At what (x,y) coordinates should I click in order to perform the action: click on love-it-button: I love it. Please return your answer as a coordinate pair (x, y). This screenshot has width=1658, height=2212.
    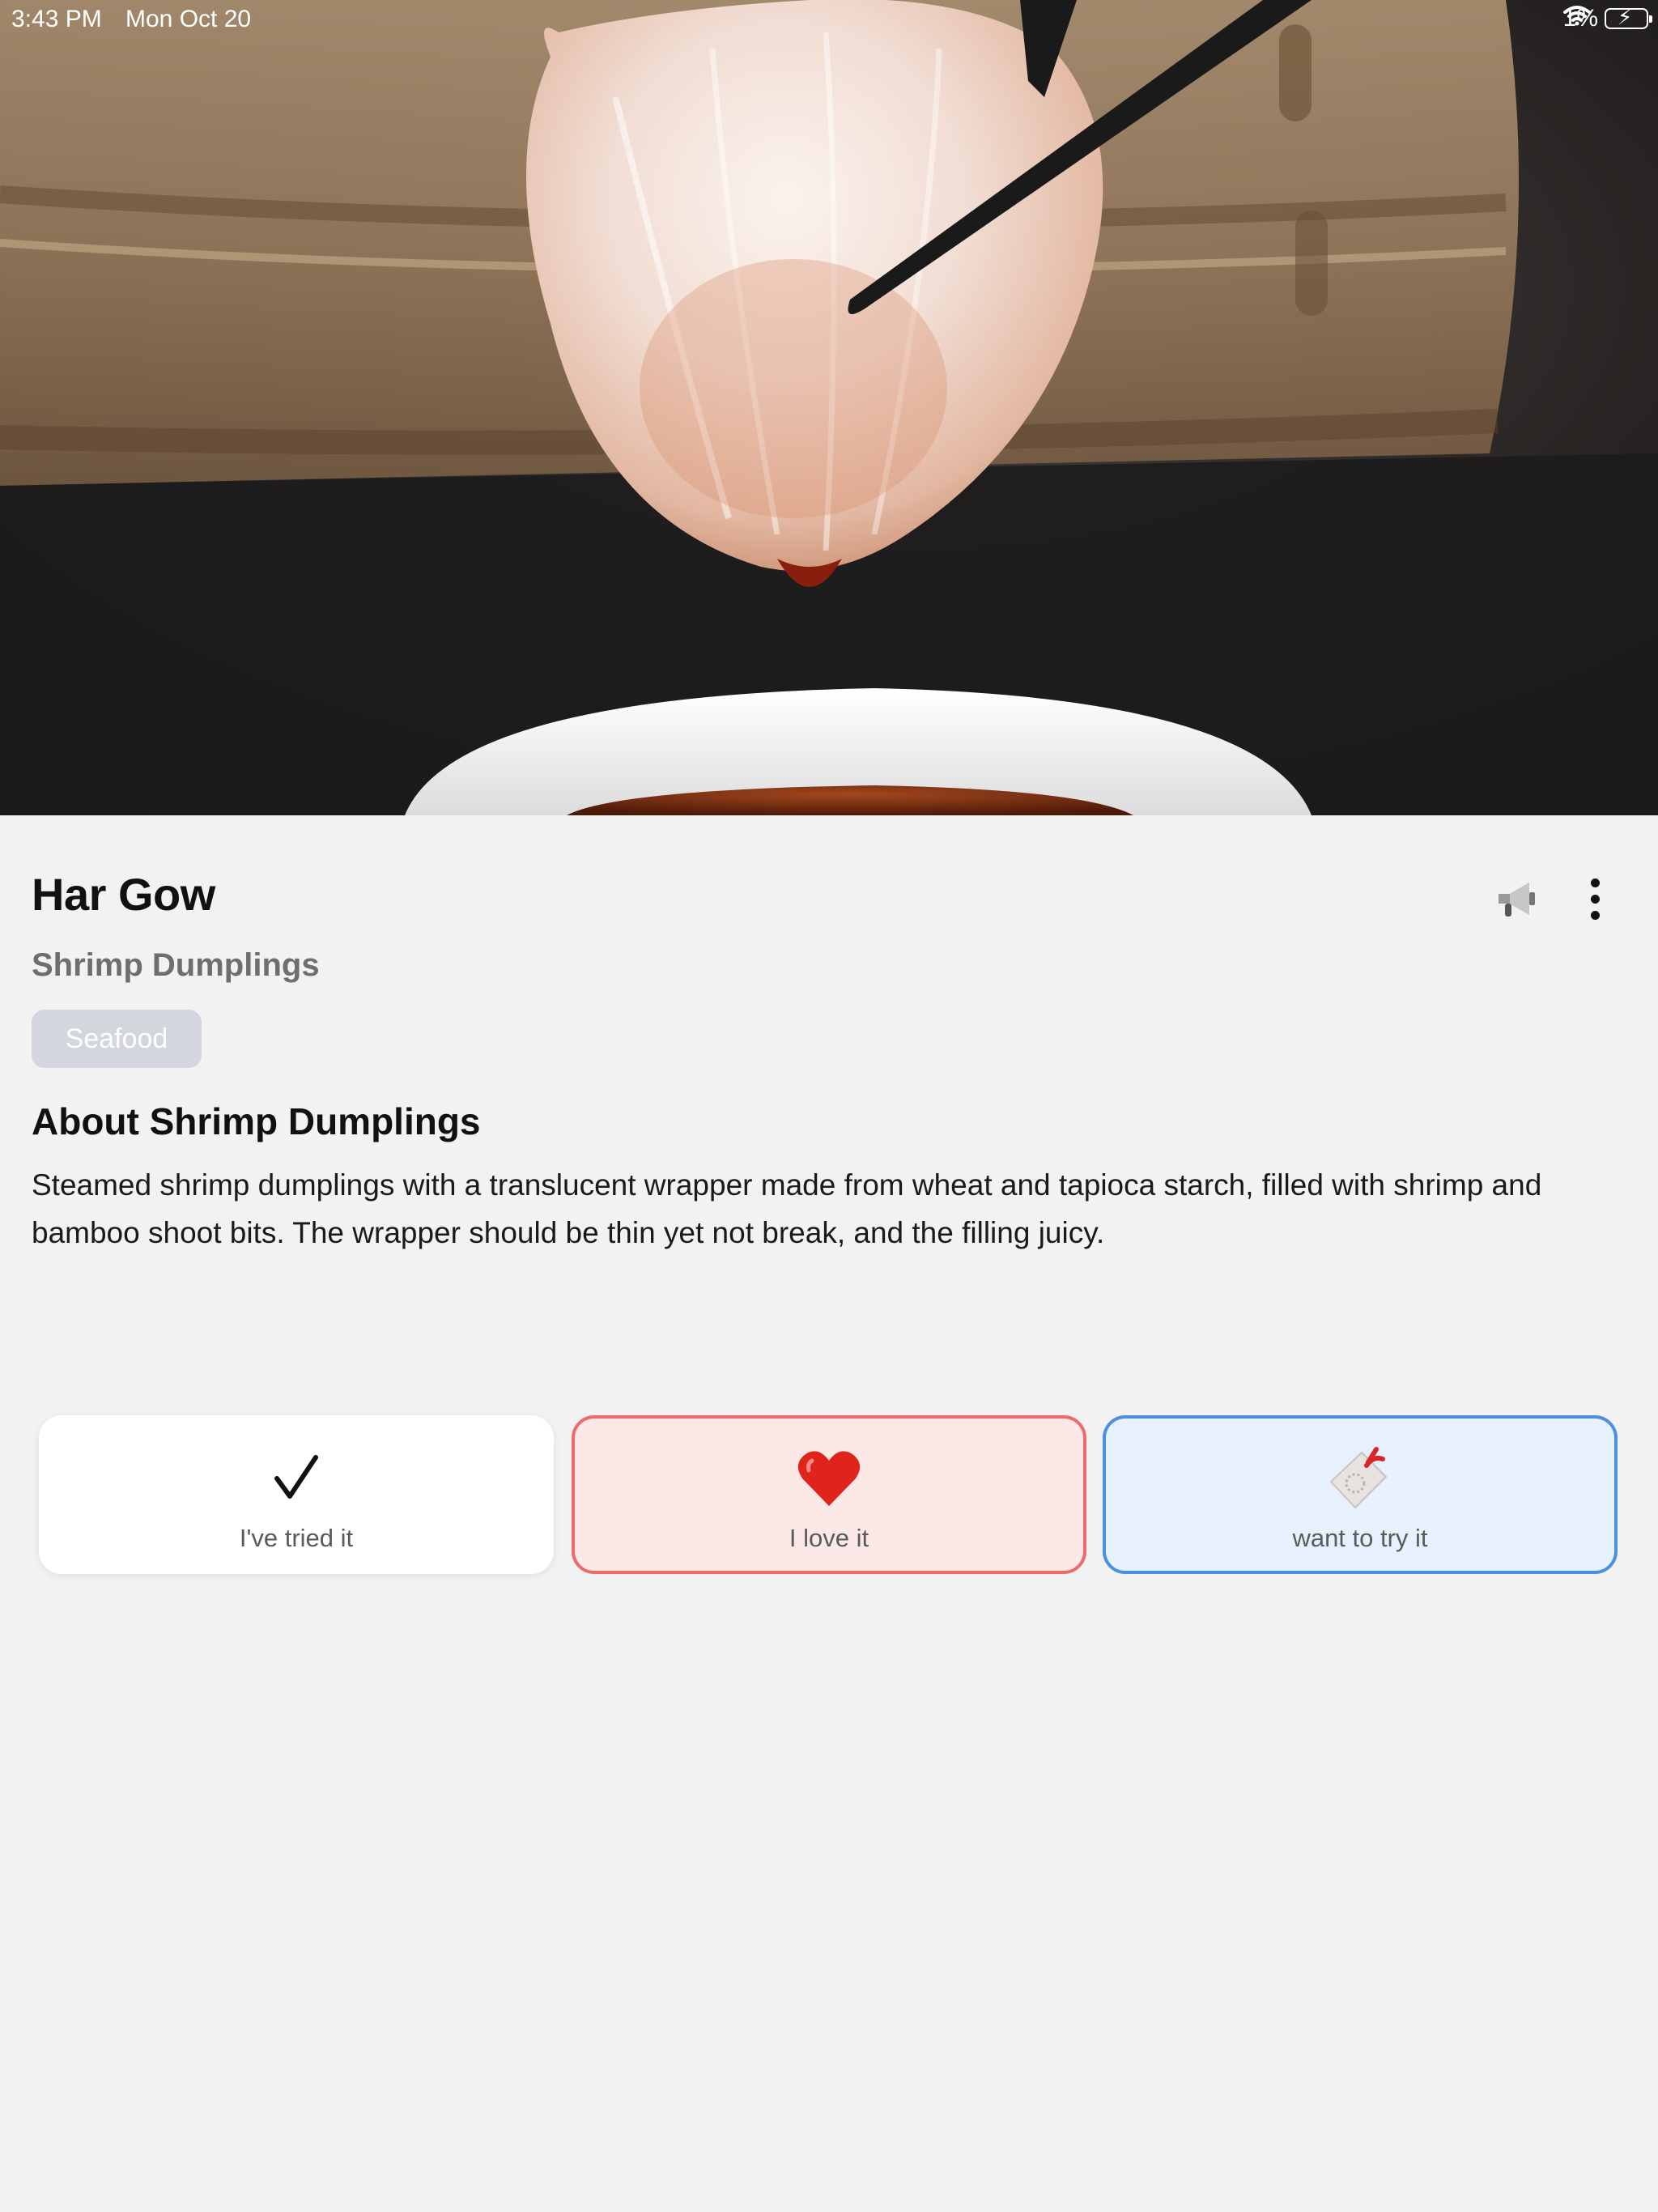
    Looking at the image, I should click on (829, 1495).